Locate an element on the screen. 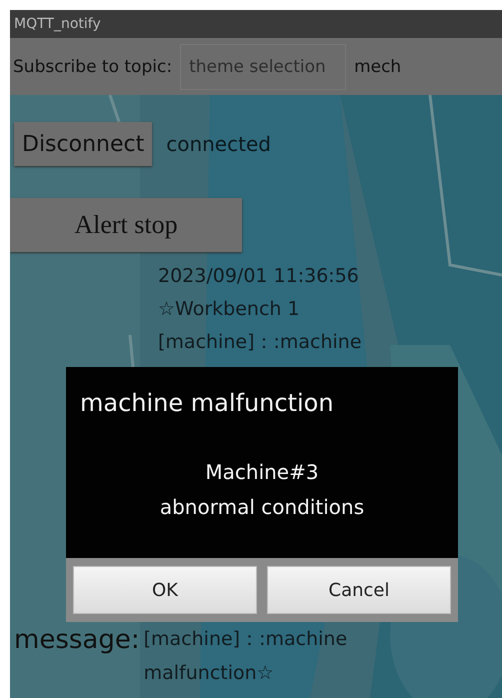 Image resolution: width=502 pixels, height=698 pixels. log-line: 2023/09/01 11:36:56 is located at coordinates (259, 276).